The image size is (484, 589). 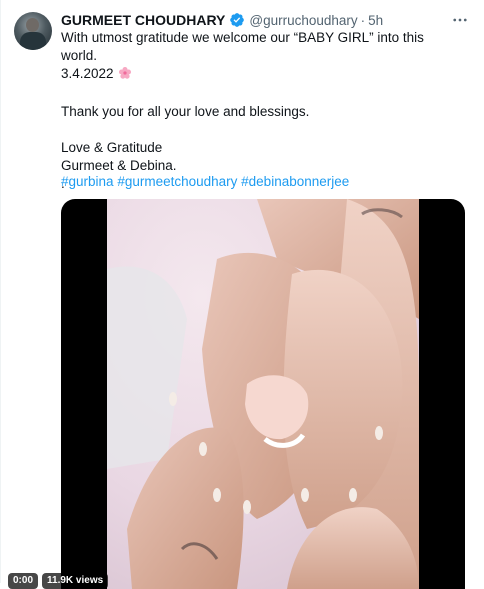 What do you see at coordinates (75, 581) in the screenshot?
I see `video-views-label: 11.9K views` at bounding box center [75, 581].